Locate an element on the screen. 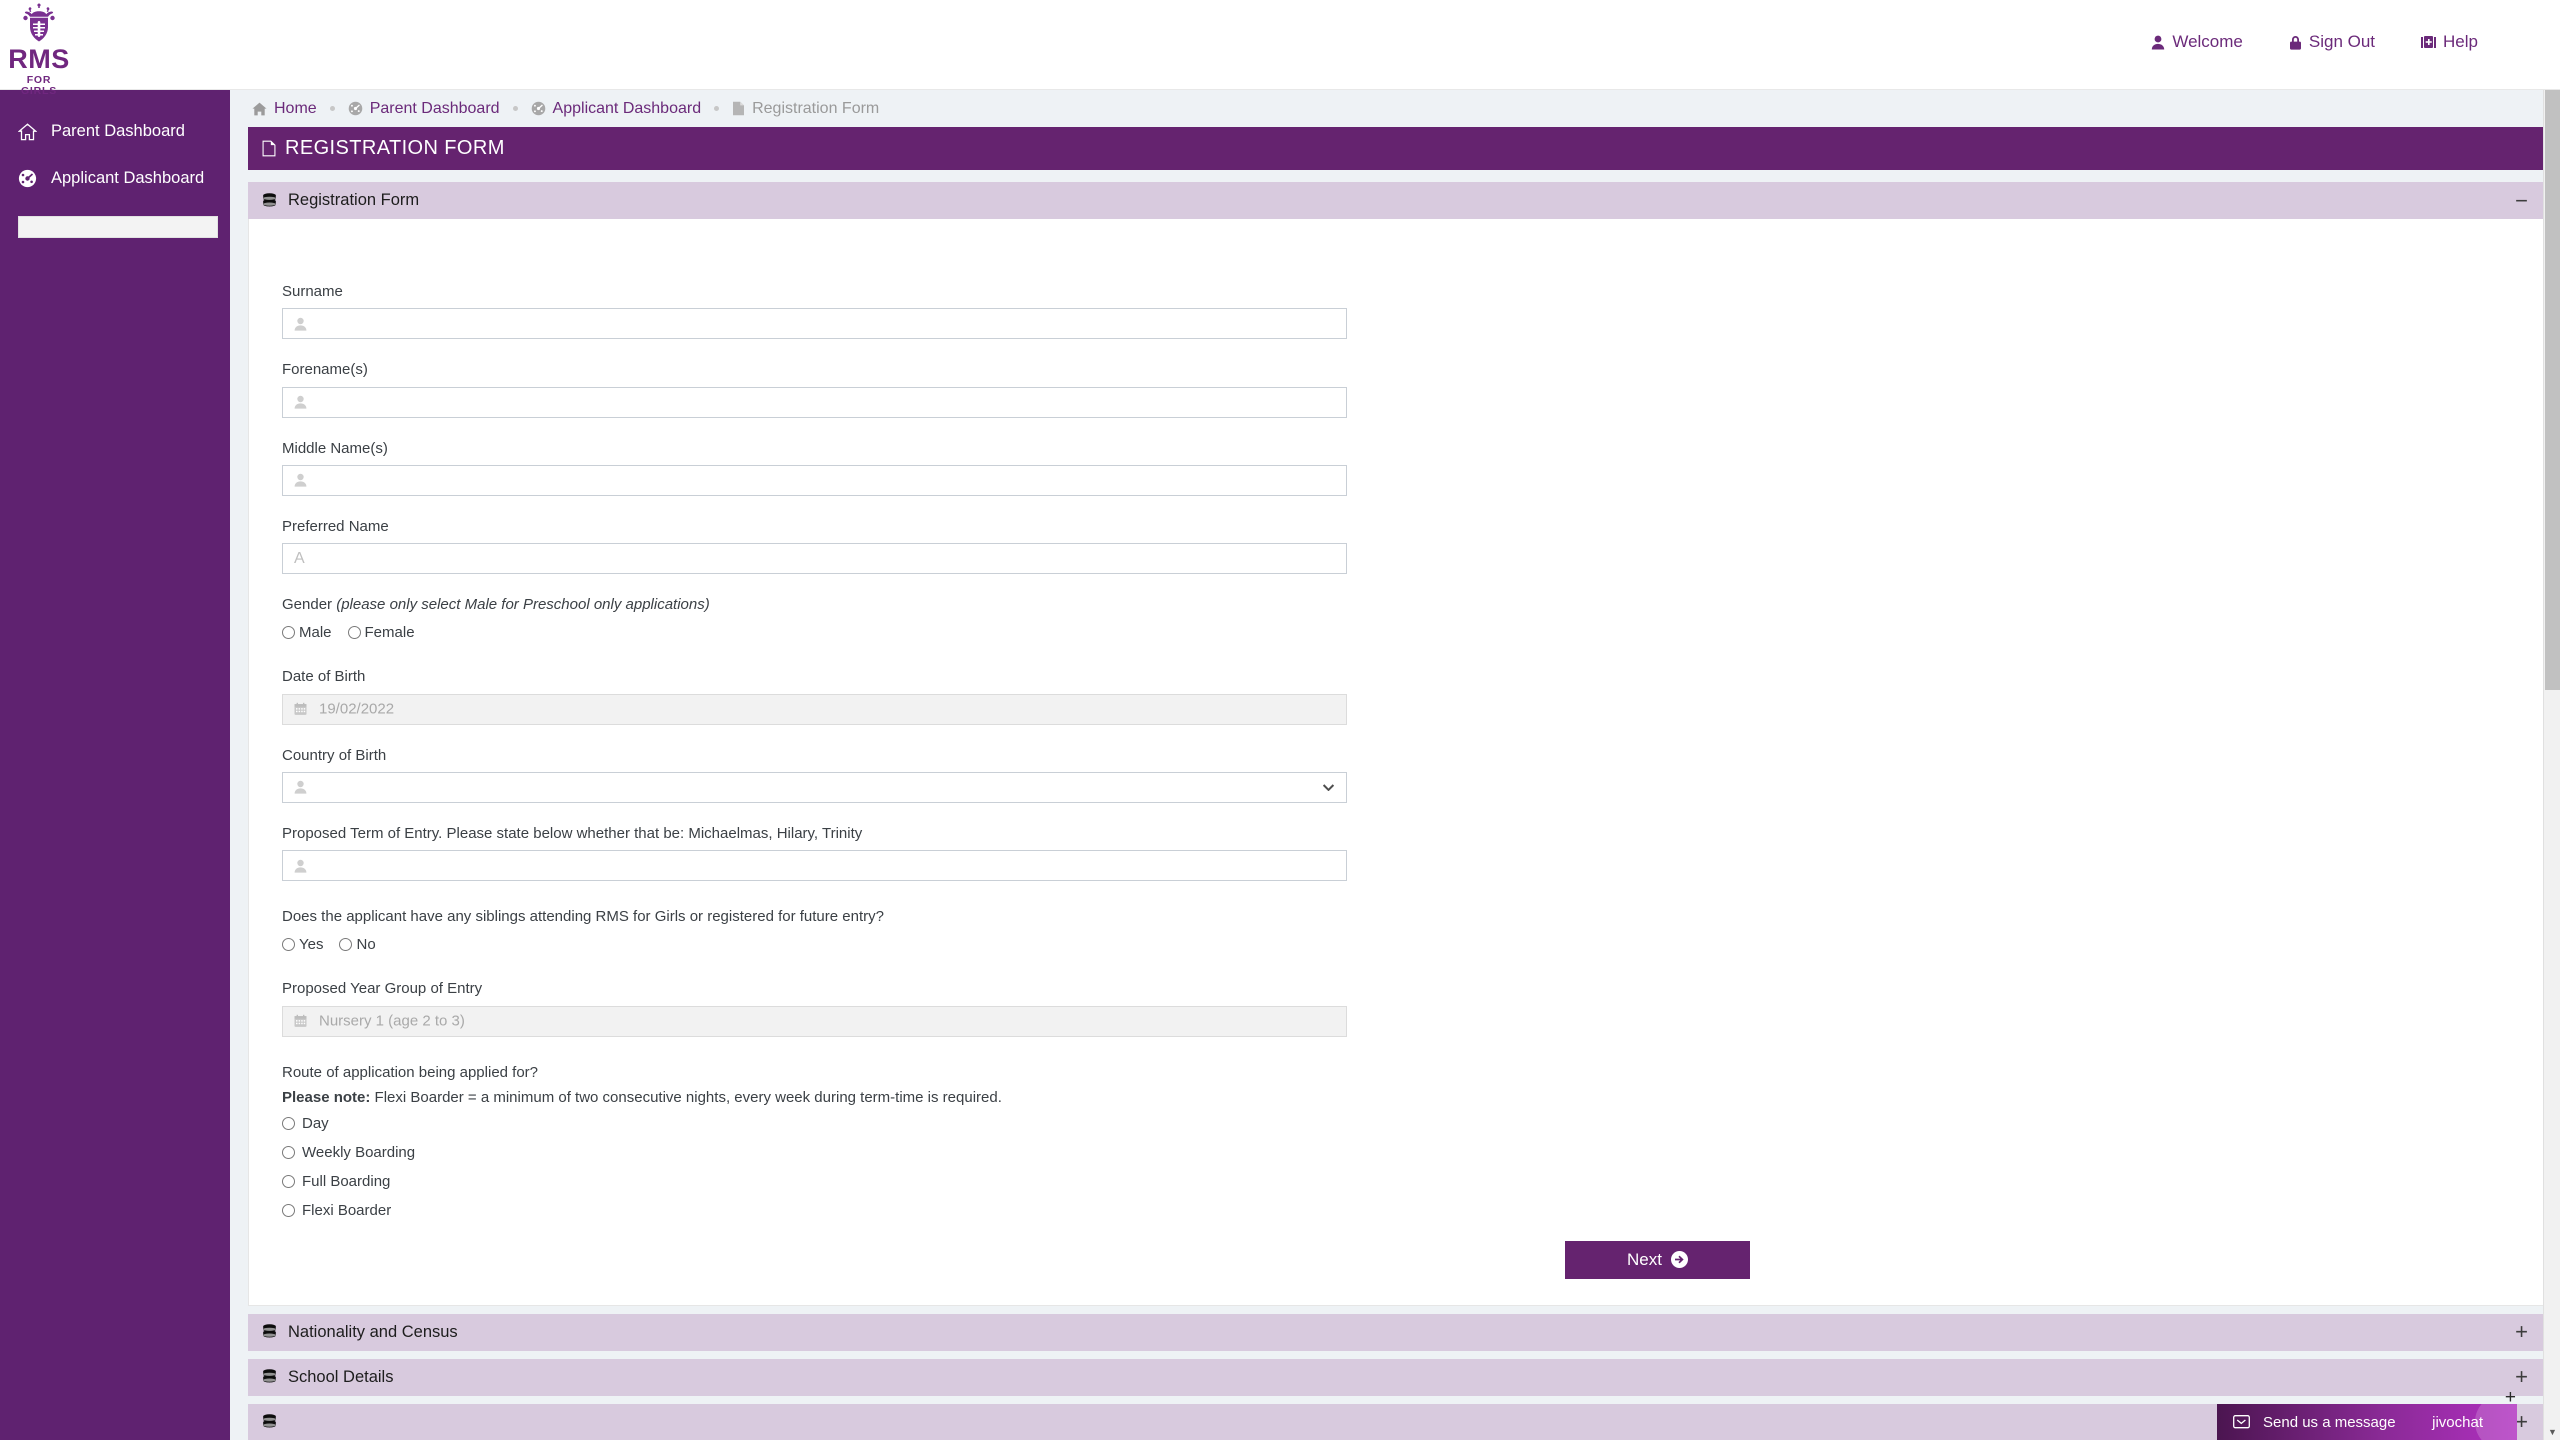 This screenshot has height=1440, width=2560. radio-route-flexi-boarder is located at coordinates (288, 1210).